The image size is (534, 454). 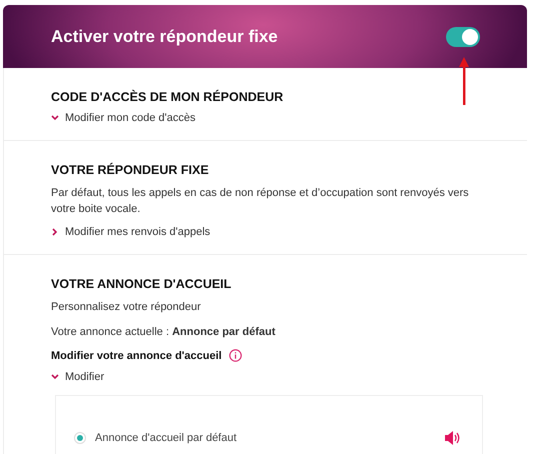 I want to click on expand-link: Modifier, so click(x=77, y=377).